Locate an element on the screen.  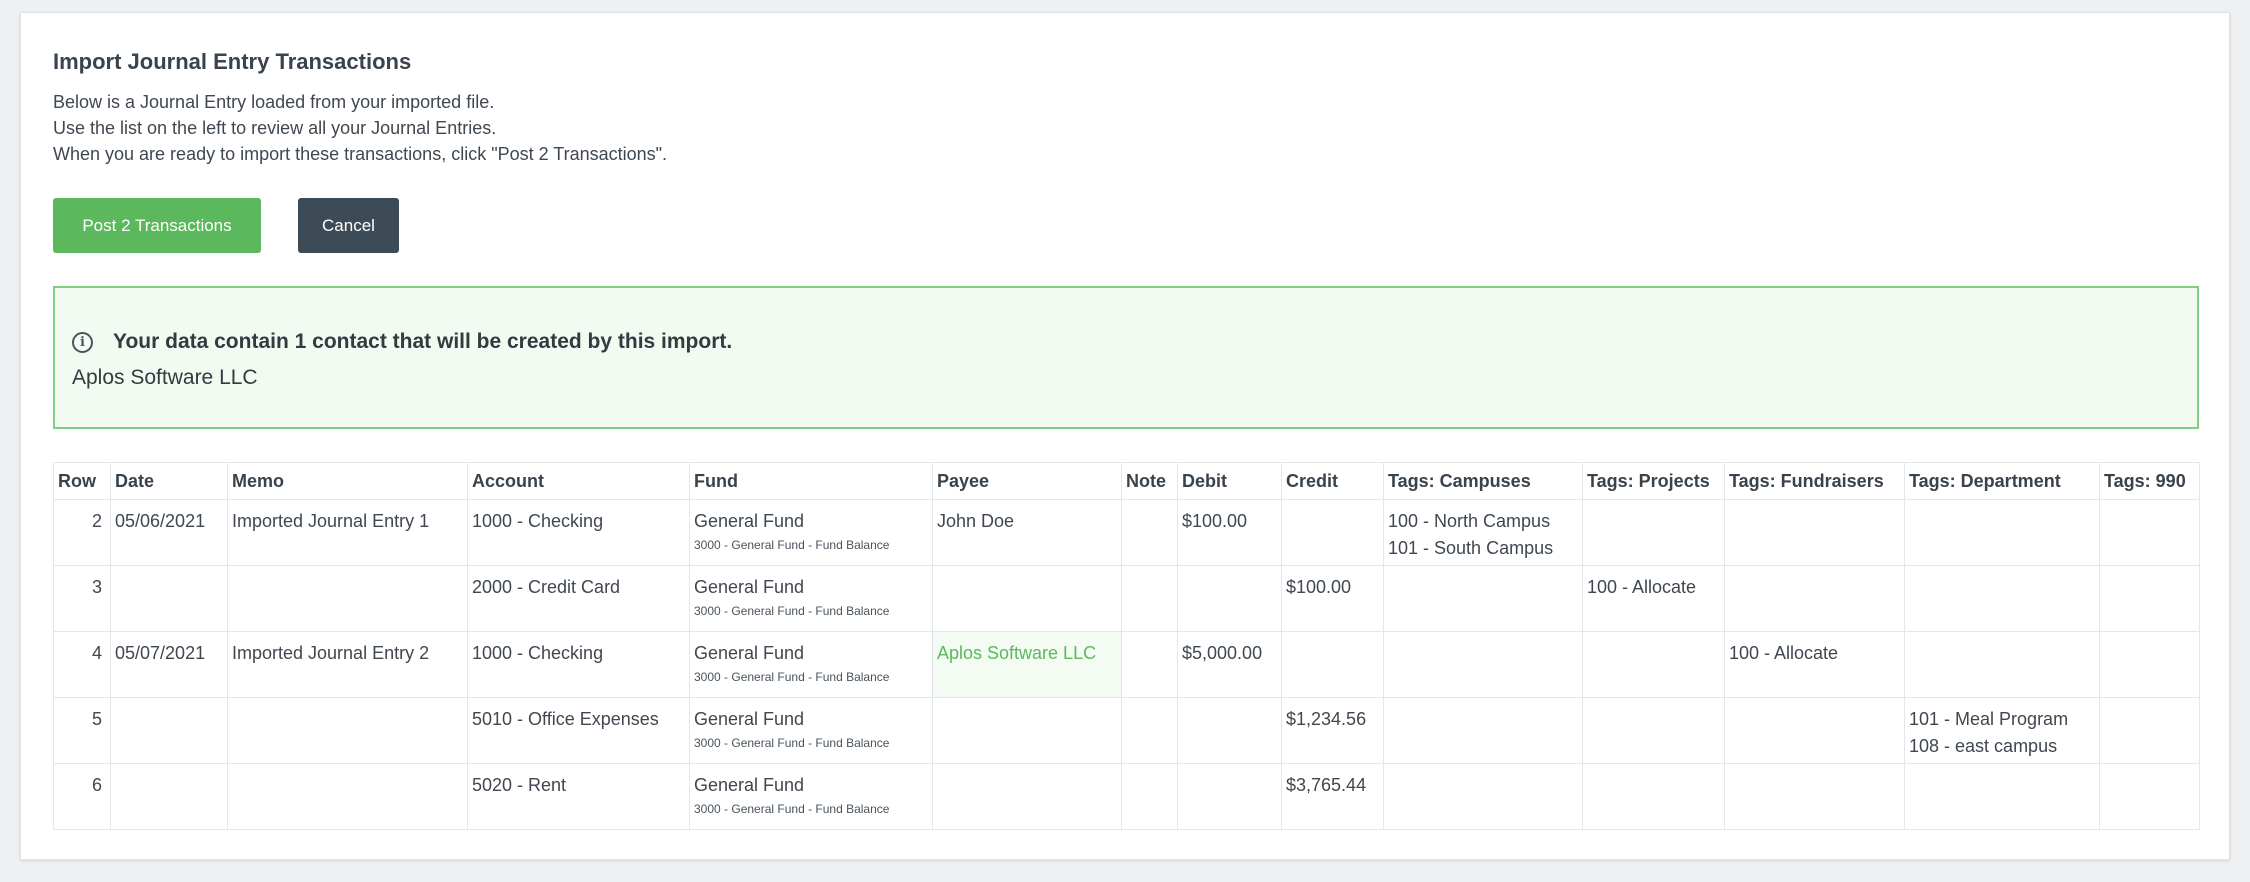
column-header: Account is located at coordinates (578, 481).